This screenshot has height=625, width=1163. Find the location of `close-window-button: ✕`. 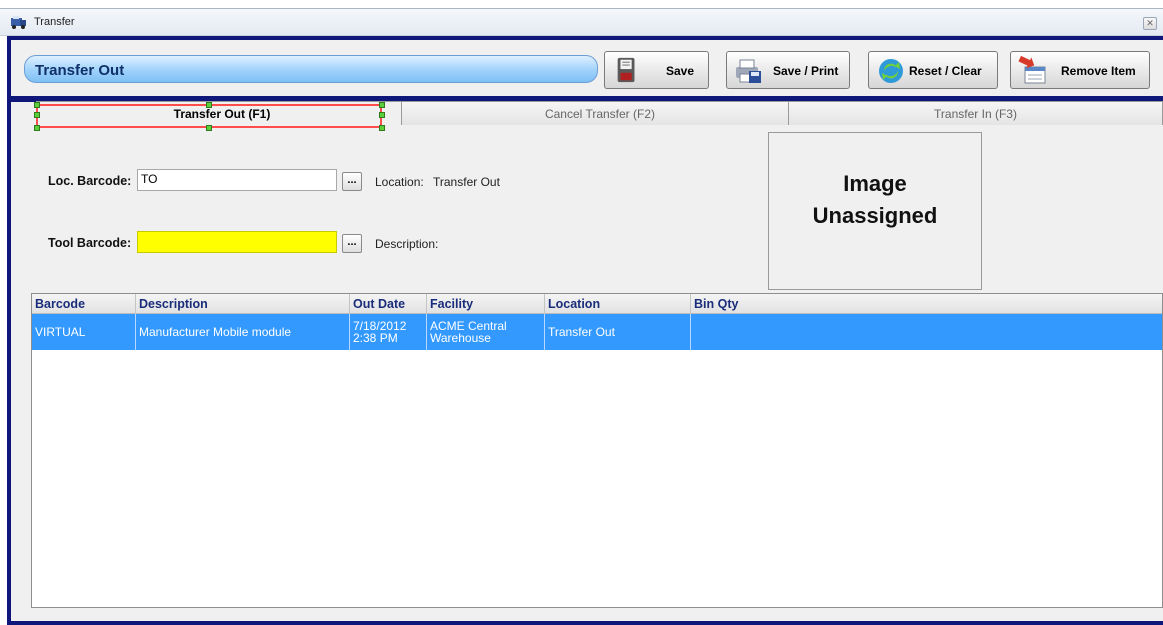

close-window-button: ✕ is located at coordinates (1150, 23).